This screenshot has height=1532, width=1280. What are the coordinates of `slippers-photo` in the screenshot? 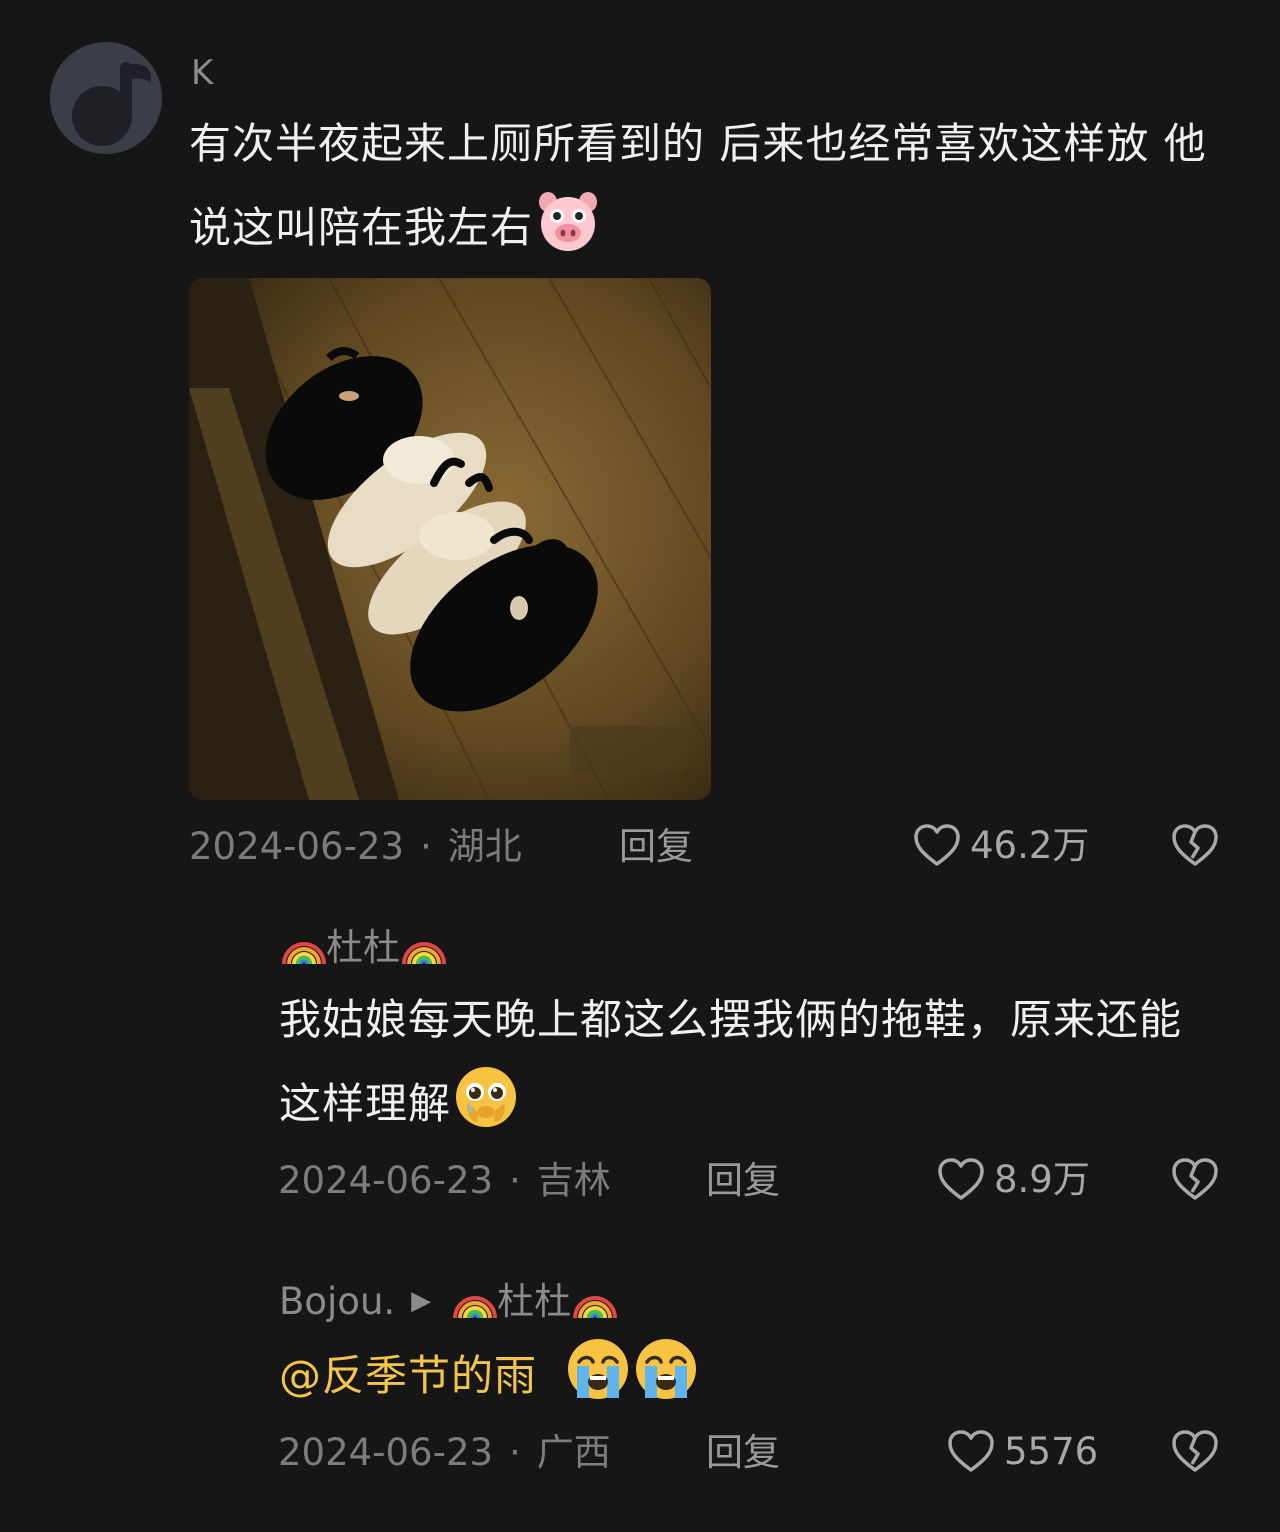 It's located at (450, 539).